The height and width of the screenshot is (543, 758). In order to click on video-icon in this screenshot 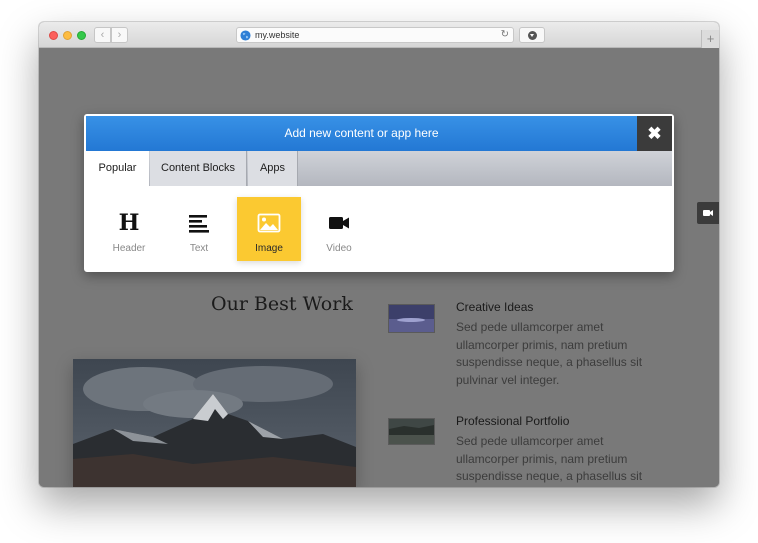, I will do `click(339, 223)`.